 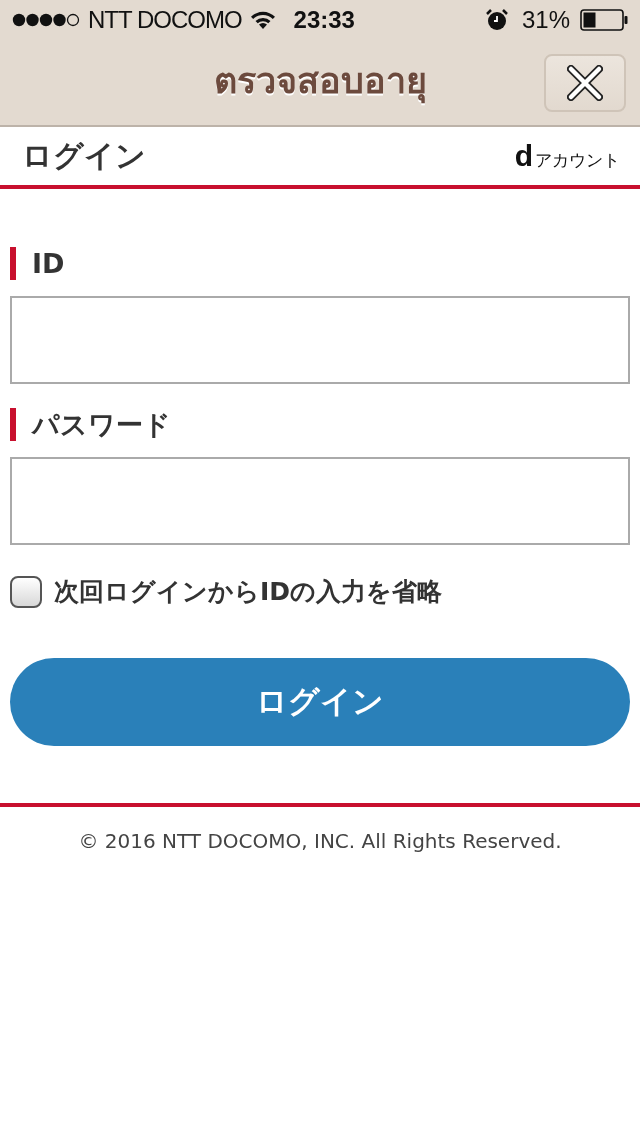 I want to click on brand-logo-mark: d, so click(x=523, y=156).